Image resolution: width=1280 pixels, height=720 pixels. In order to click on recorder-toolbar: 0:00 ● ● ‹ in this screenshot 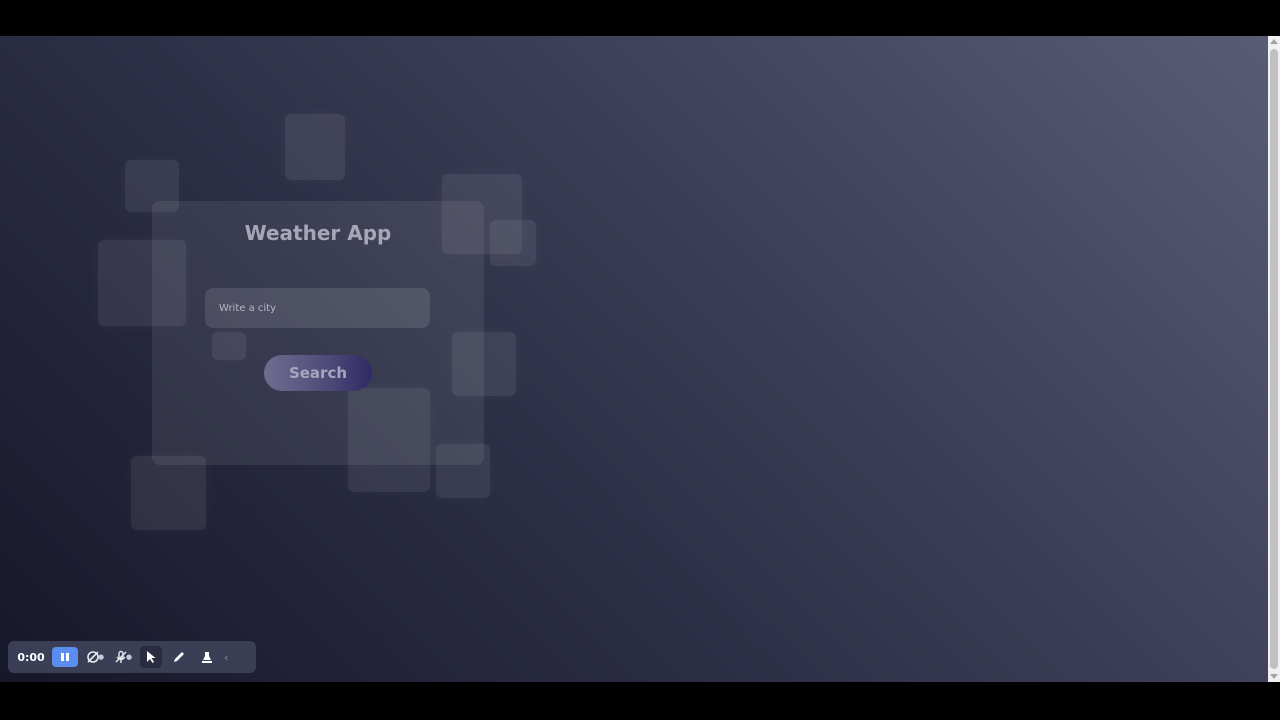, I will do `click(132, 657)`.